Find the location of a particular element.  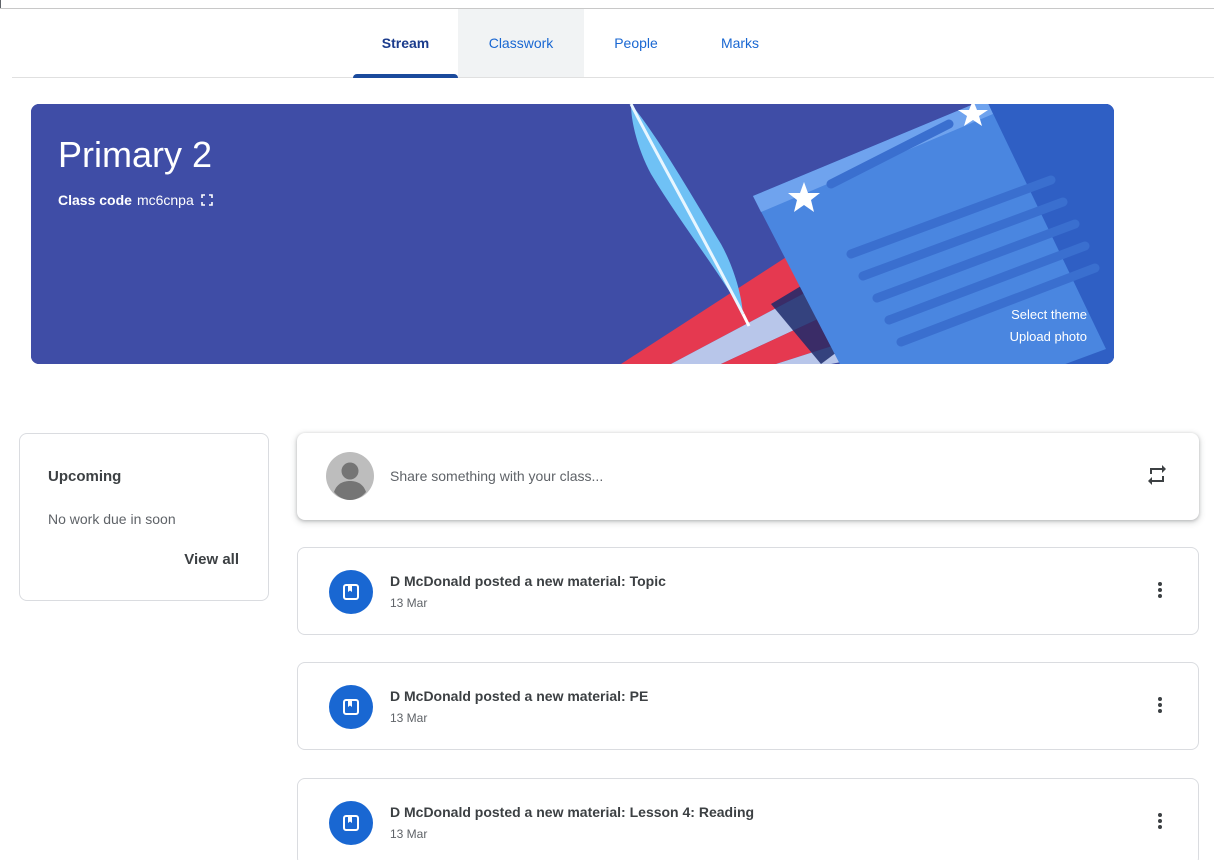

fullscreen-icon is located at coordinates (206, 200).